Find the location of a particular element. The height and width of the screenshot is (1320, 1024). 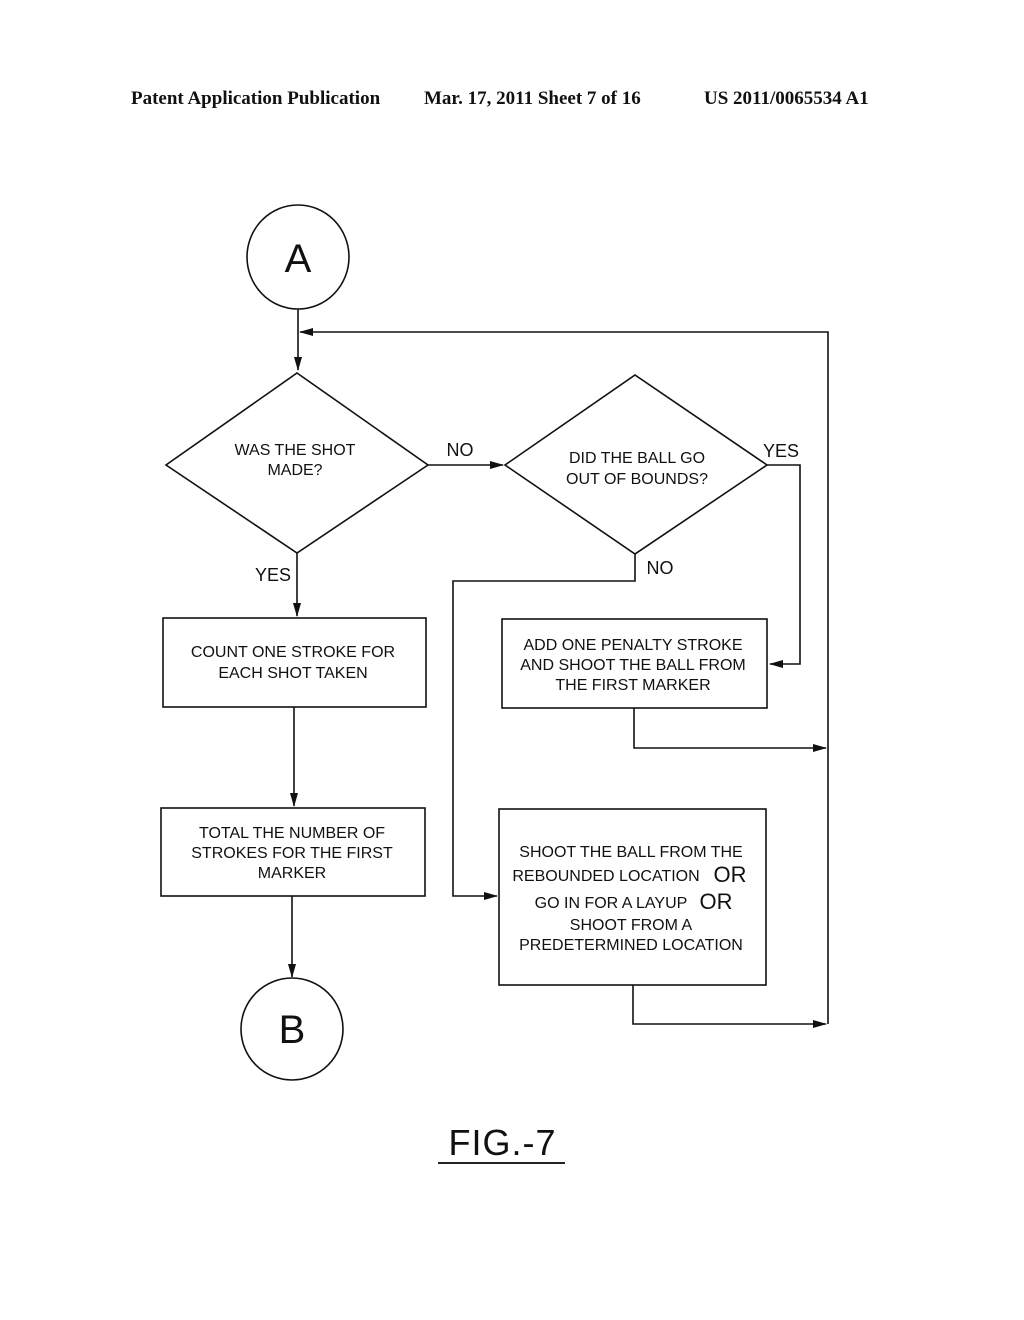

connector-a-label: A is located at coordinates (298, 259).